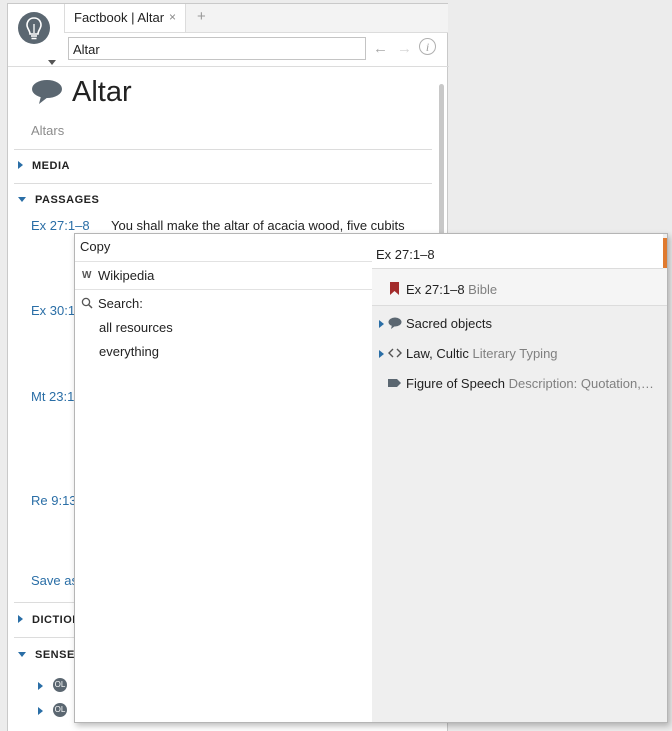 This screenshot has height=731, width=672. Describe the element at coordinates (51, 166) in the screenshot. I see `section-media-label: MEDIA` at that location.